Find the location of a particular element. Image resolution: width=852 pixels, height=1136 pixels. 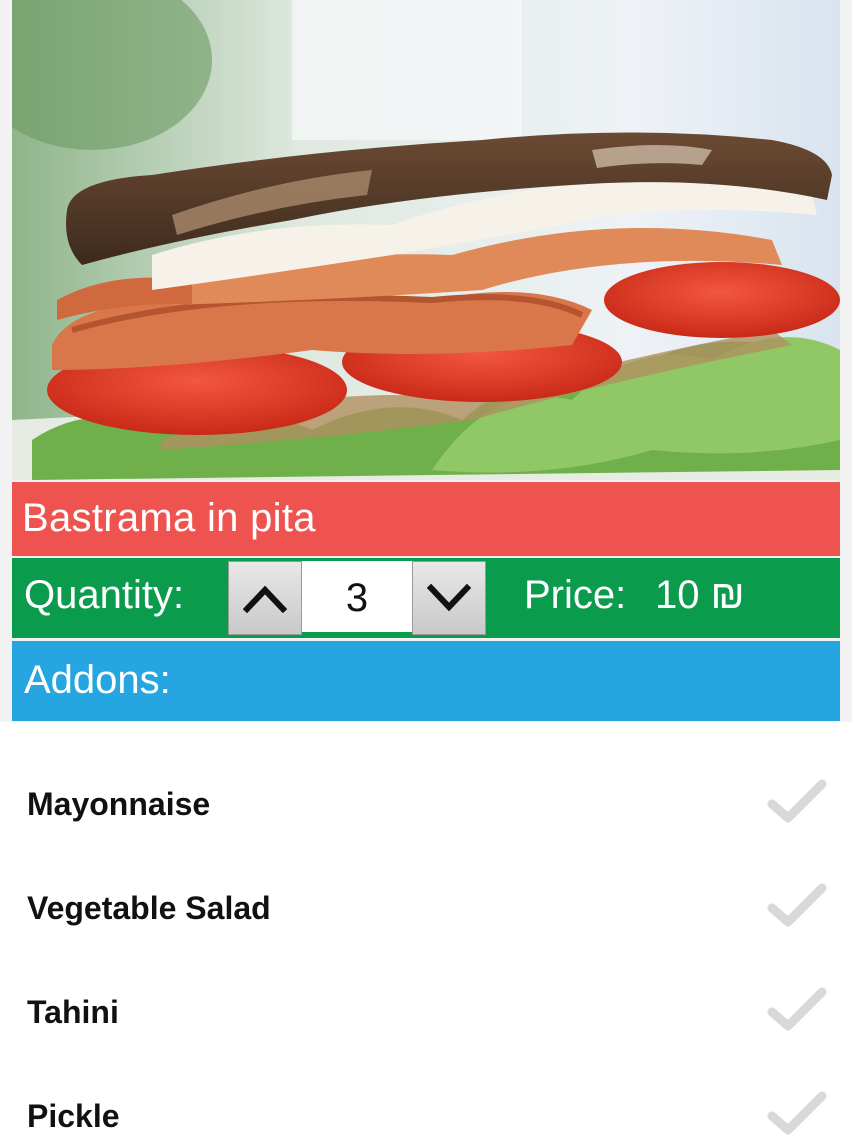

quantity-increment-button is located at coordinates (265, 598).